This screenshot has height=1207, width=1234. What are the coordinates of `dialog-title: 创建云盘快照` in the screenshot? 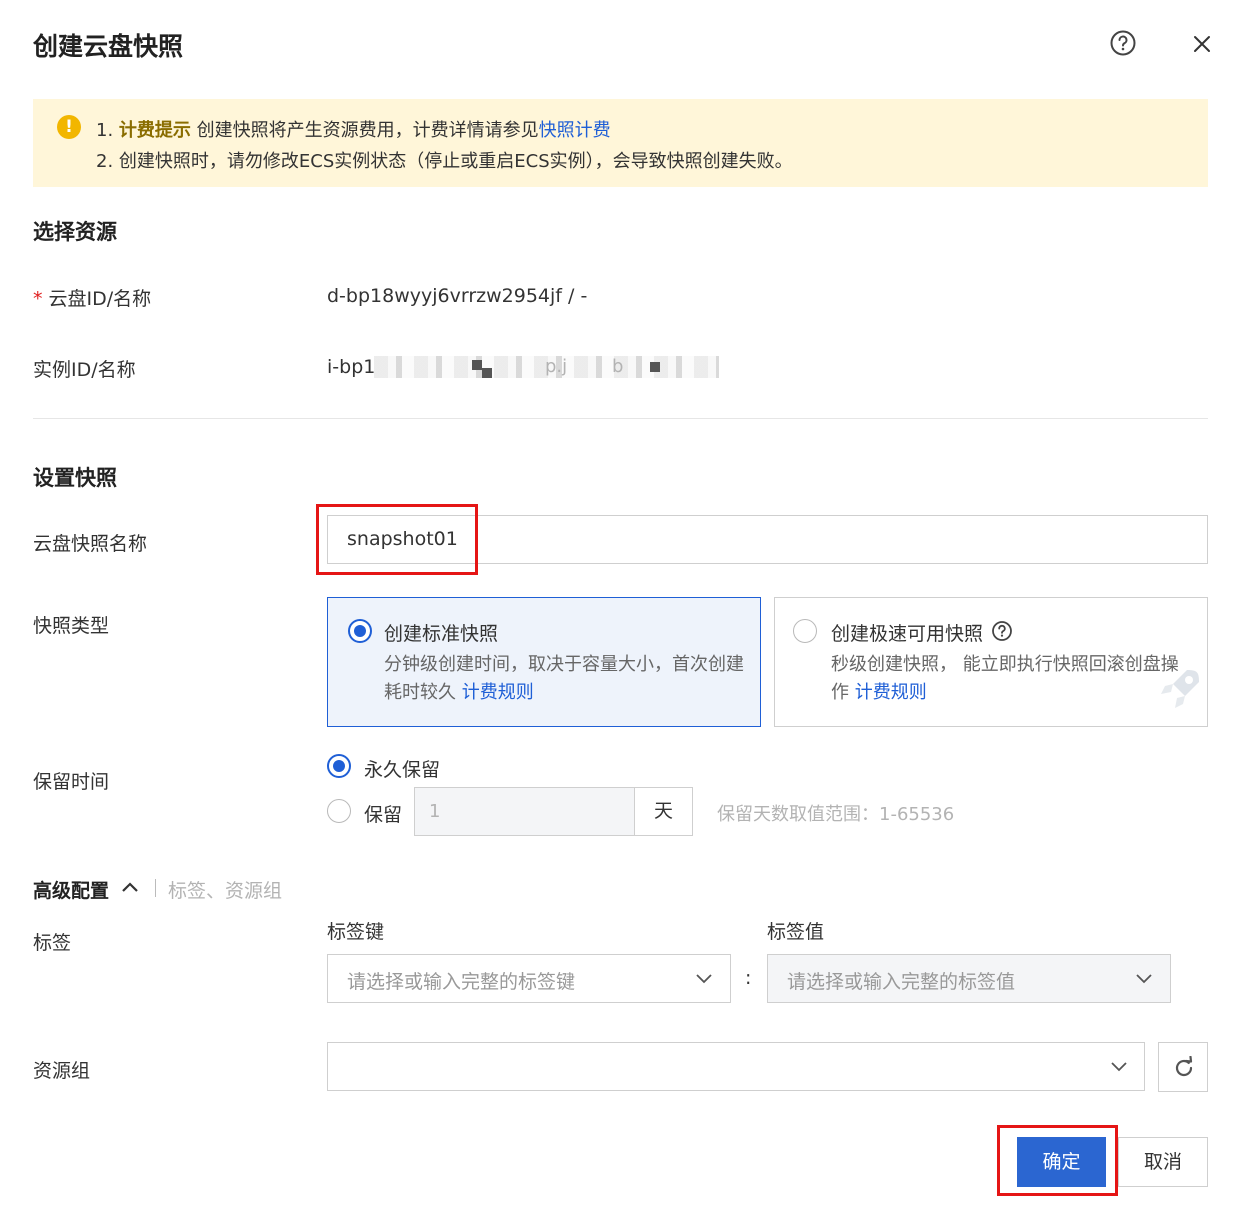 It's located at (108, 46).